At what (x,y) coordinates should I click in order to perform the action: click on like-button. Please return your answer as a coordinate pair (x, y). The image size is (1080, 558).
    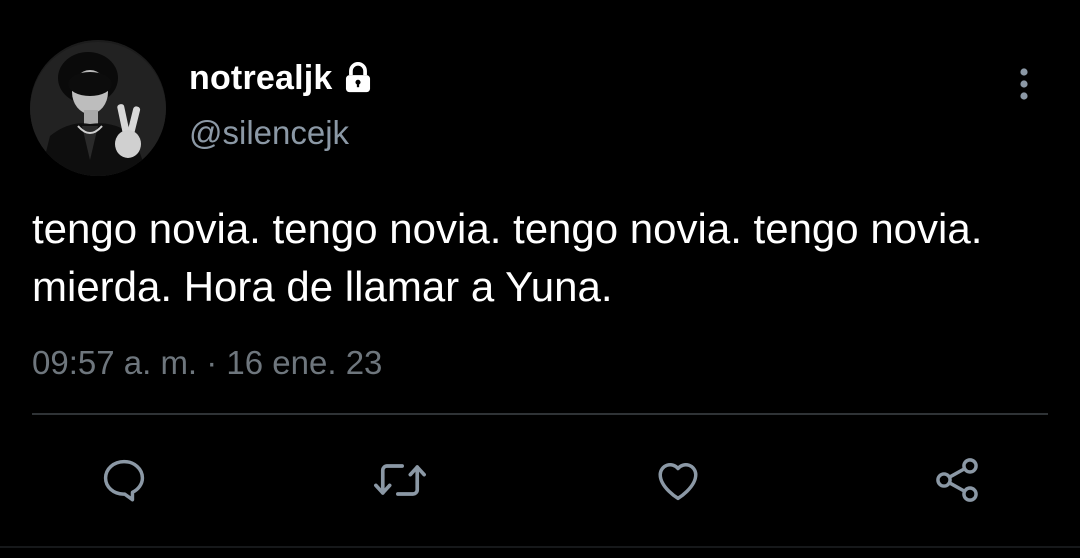
    Looking at the image, I should click on (678, 480).